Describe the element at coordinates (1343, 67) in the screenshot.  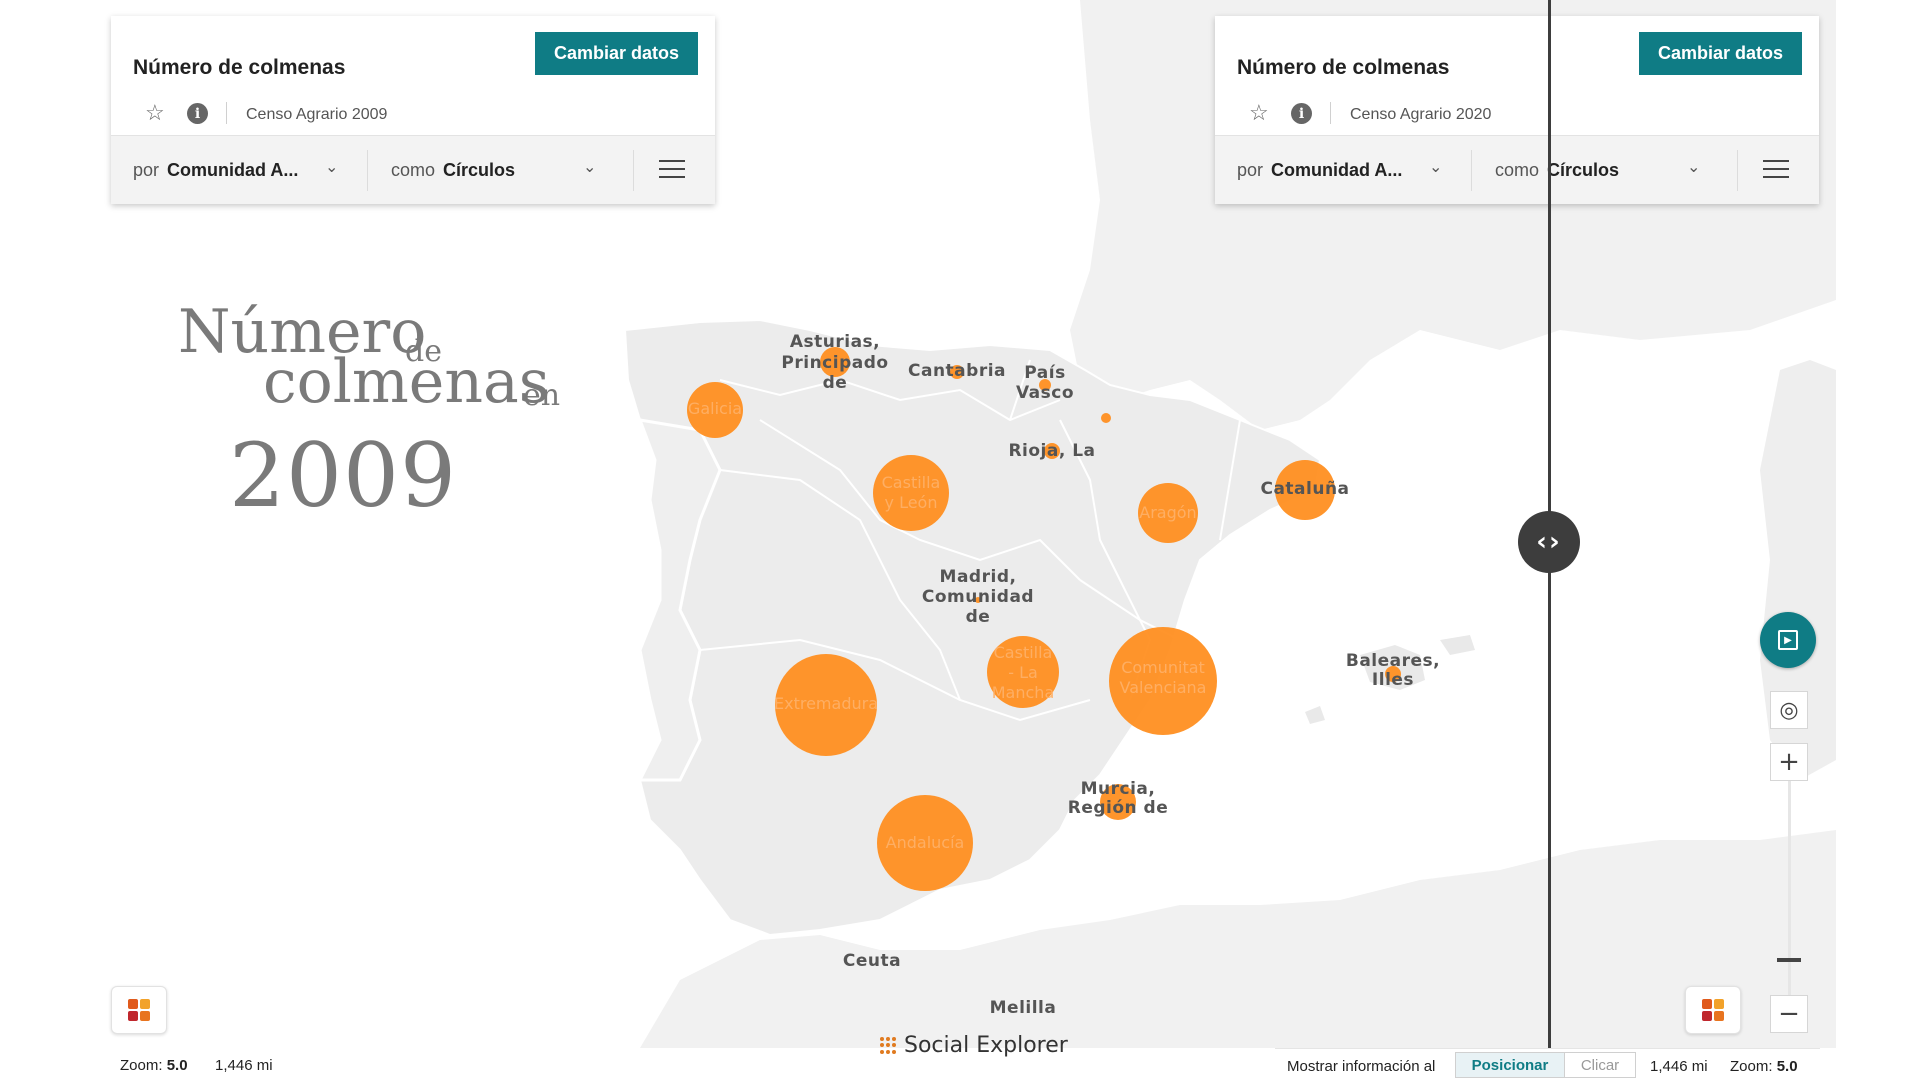
I see `right-panel-title: Número de colmenas` at that location.